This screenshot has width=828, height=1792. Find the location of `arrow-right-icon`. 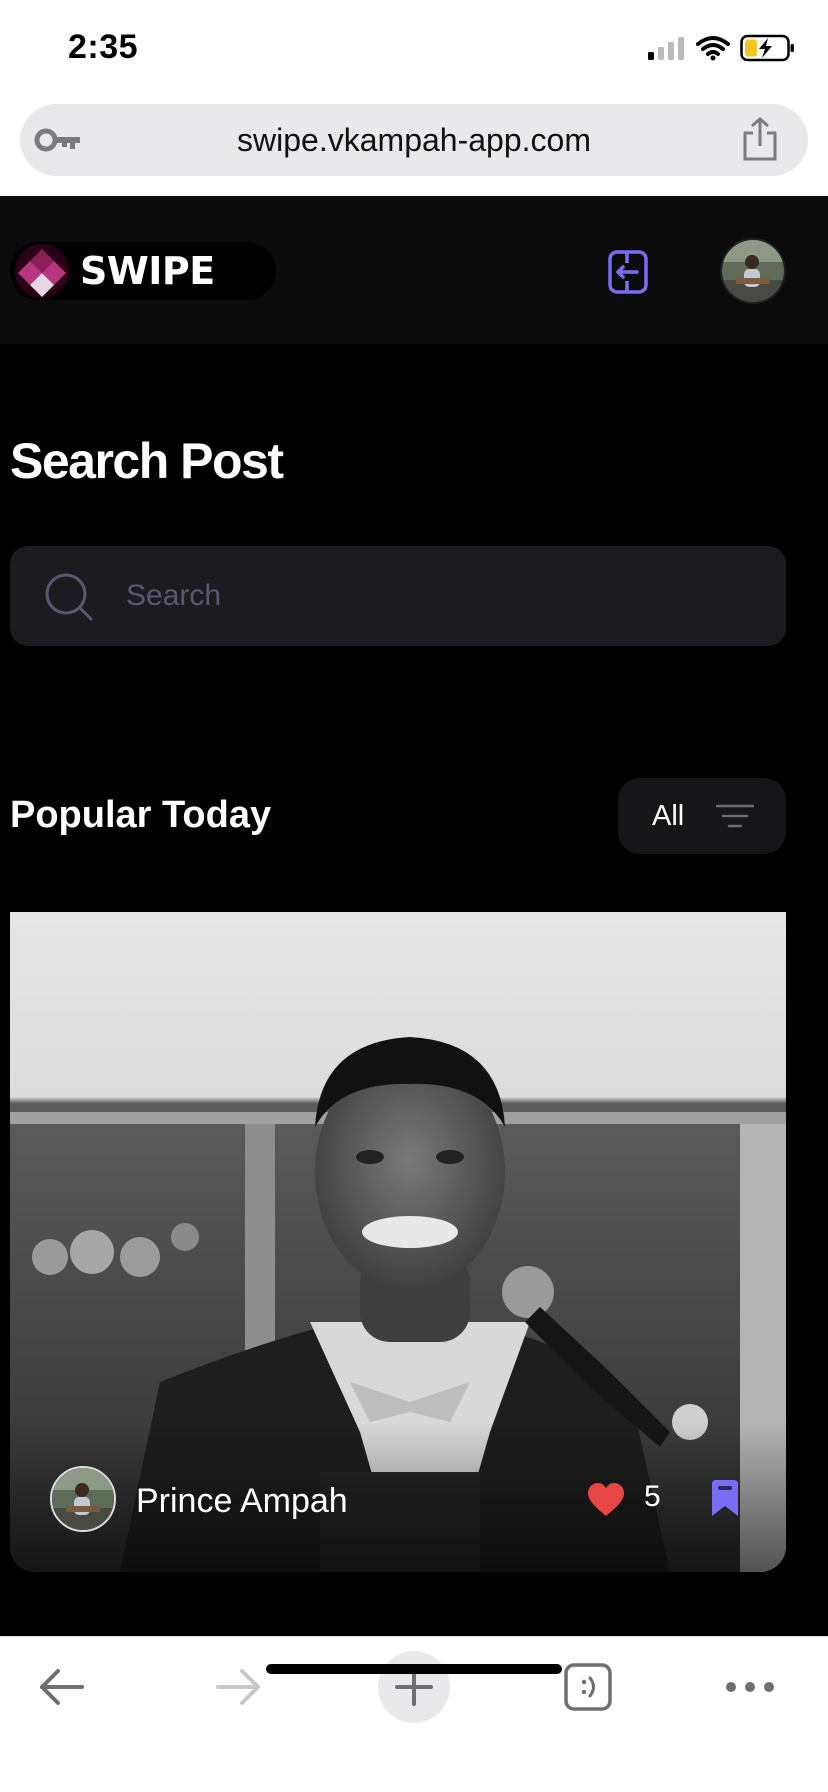

arrow-right-icon is located at coordinates (238, 1687).